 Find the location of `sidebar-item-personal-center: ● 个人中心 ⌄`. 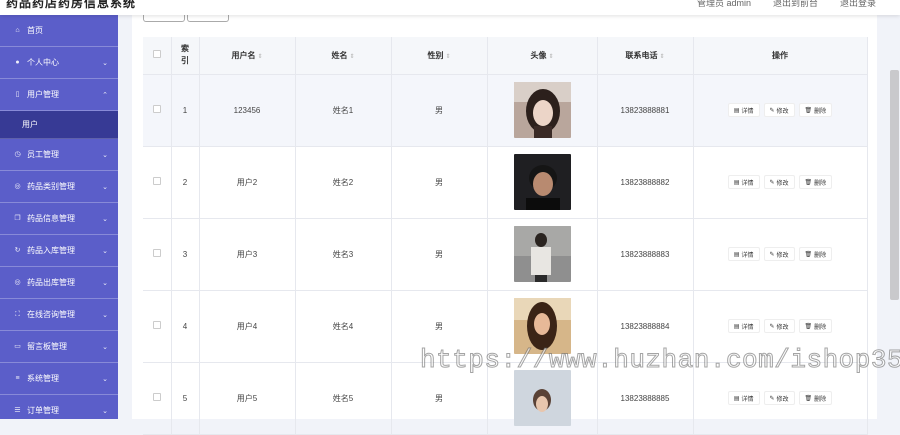

sidebar-item-personal-center: ● 个人中心 ⌄ is located at coordinates (59, 63).